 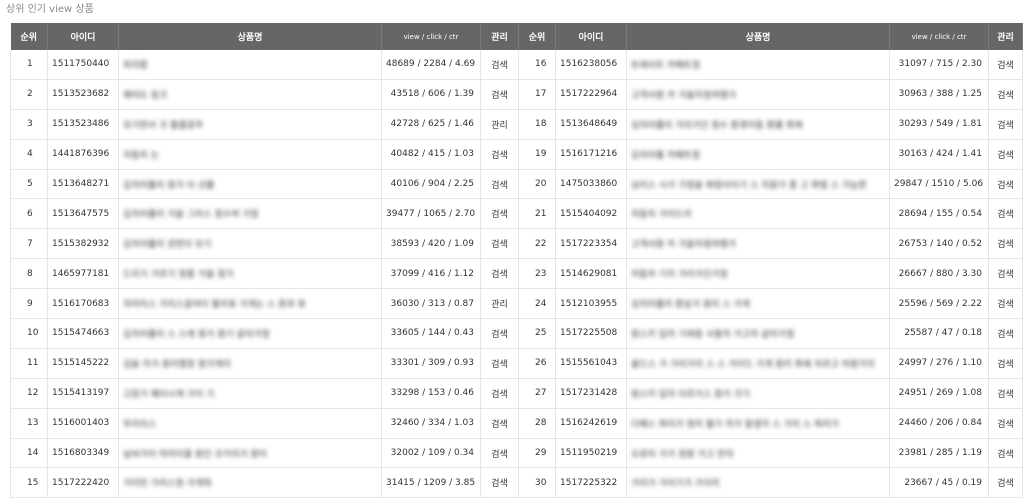 I want to click on product-id-cell: 1517225508, so click(x=591, y=333).